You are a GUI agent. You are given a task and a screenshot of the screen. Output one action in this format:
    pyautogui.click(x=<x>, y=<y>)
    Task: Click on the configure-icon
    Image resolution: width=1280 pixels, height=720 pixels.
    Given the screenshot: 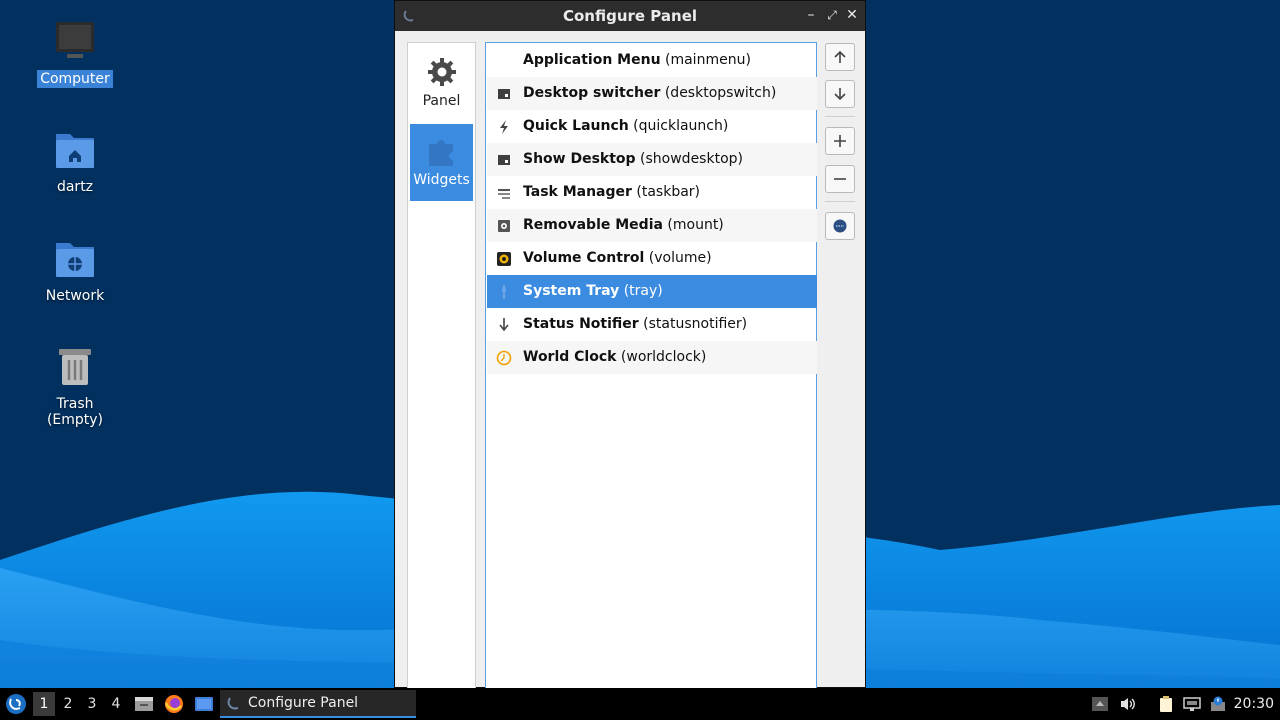 What is the action you would take?
    pyautogui.click(x=840, y=226)
    